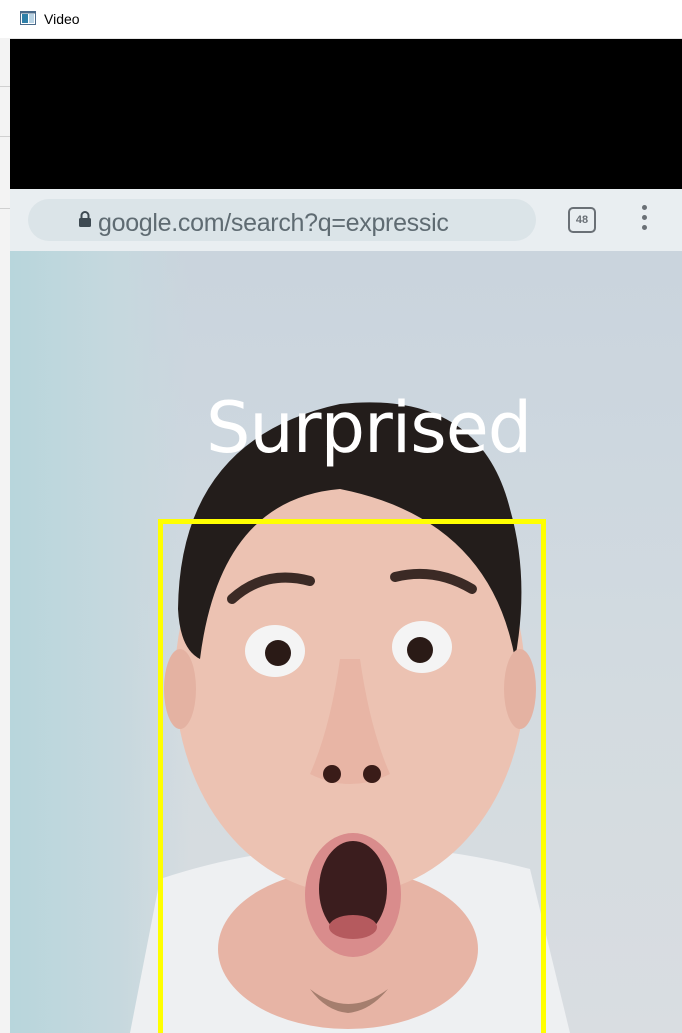 This screenshot has height=1033, width=682. What do you see at coordinates (85, 219) in the screenshot?
I see `lock-icon` at bounding box center [85, 219].